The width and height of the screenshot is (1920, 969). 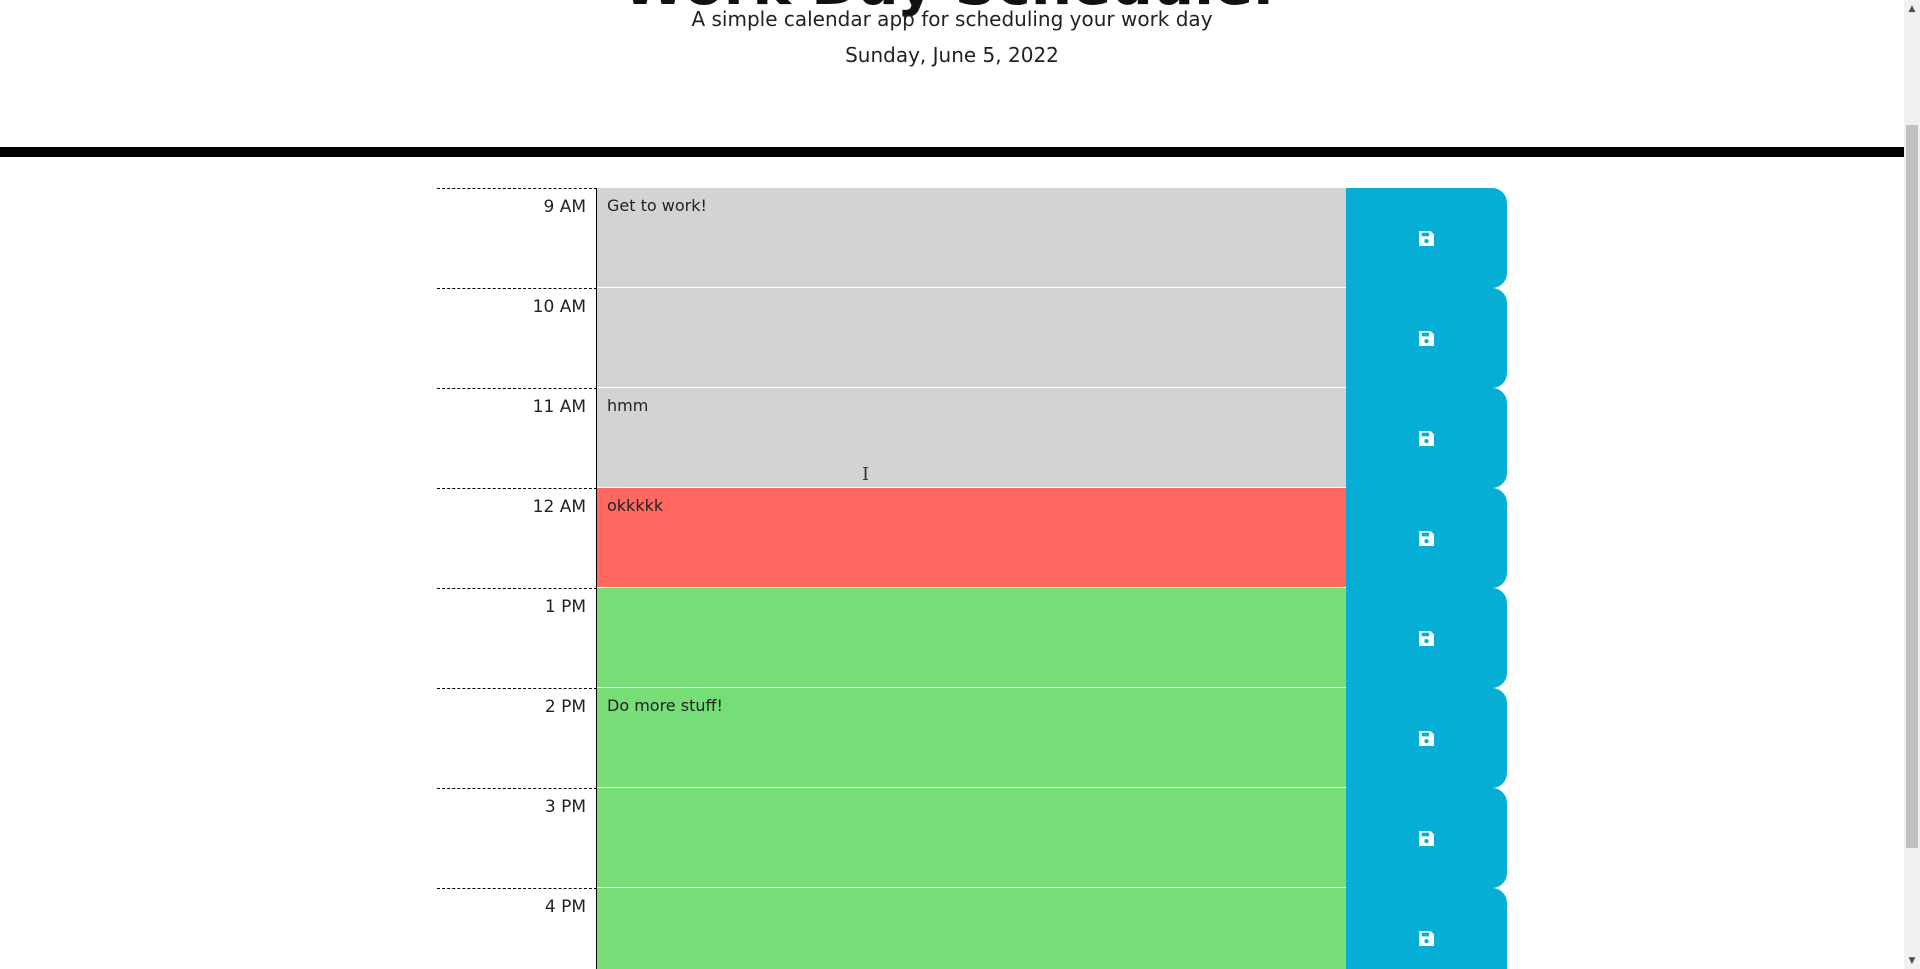 I want to click on description-field: hmm, so click(x=971, y=438).